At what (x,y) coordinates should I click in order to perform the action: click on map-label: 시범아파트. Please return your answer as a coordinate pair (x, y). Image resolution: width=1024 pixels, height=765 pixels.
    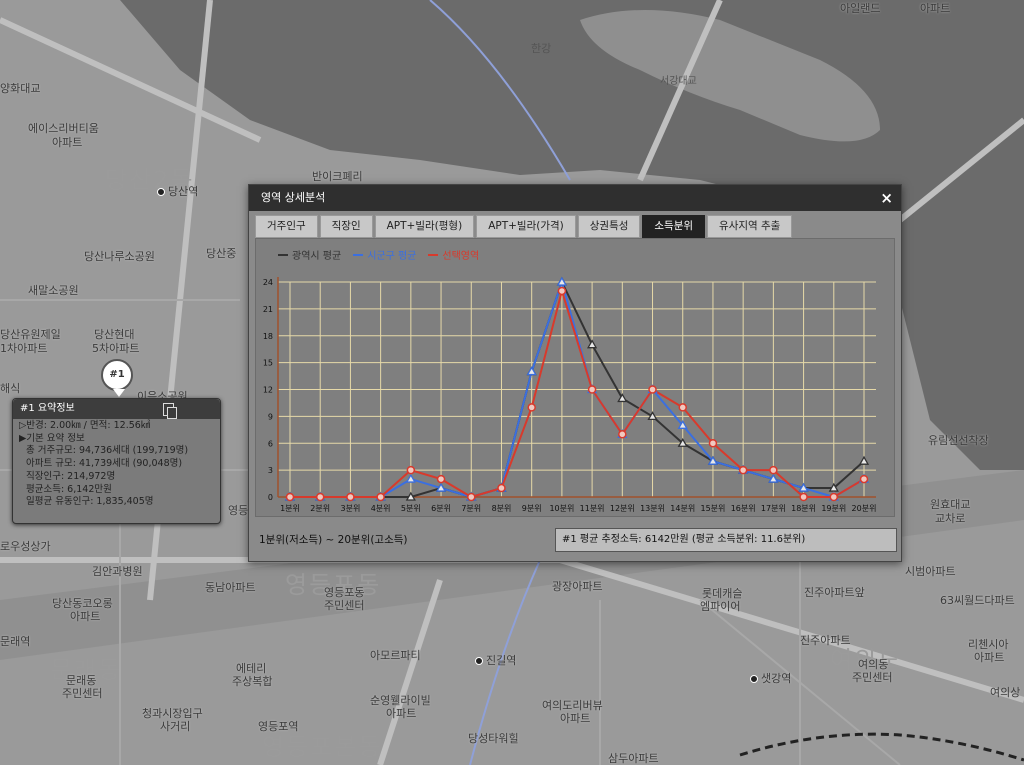
    Looking at the image, I should click on (930, 571).